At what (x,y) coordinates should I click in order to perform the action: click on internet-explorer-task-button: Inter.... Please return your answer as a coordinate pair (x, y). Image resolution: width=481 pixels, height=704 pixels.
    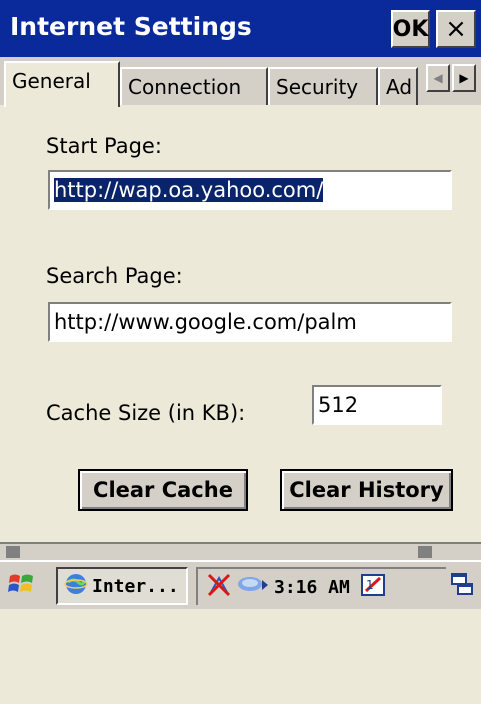
    Looking at the image, I should click on (122, 586).